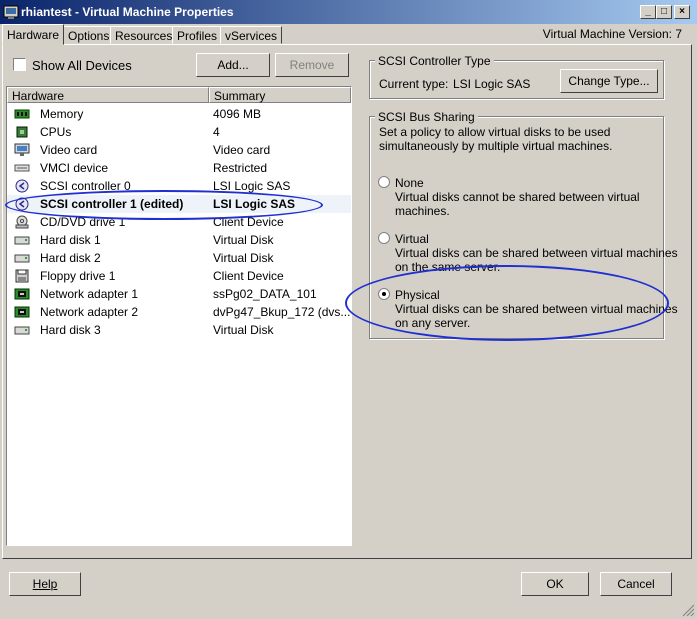 The width and height of the screenshot is (697, 619). What do you see at coordinates (688, 610) in the screenshot?
I see `resize-grip-icon` at bounding box center [688, 610].